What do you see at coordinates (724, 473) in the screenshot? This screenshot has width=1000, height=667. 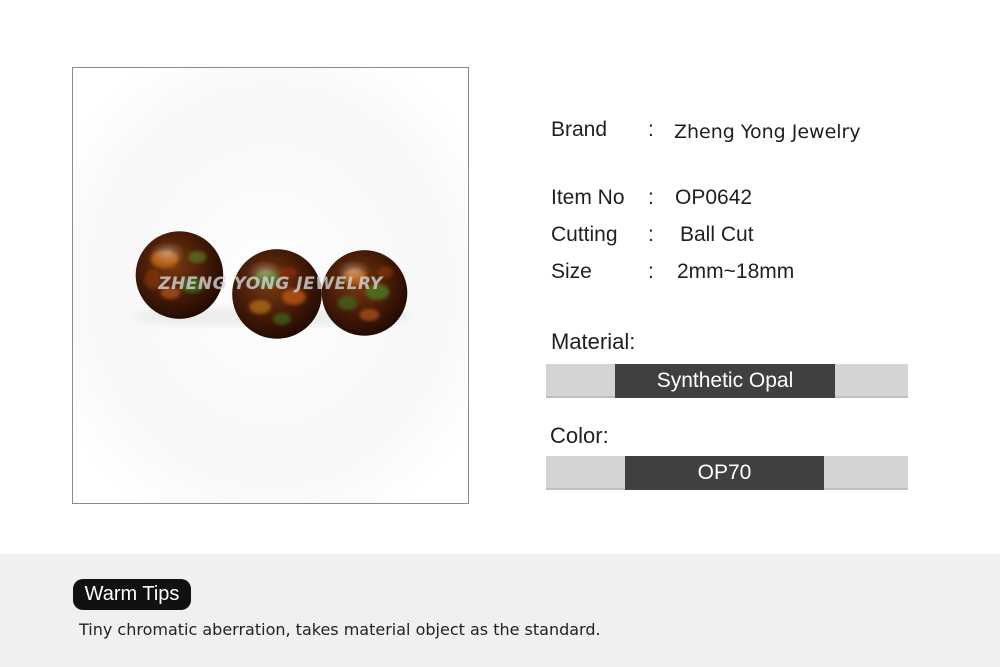 I see `color-value: OP70` at bounding box center [724, 473].